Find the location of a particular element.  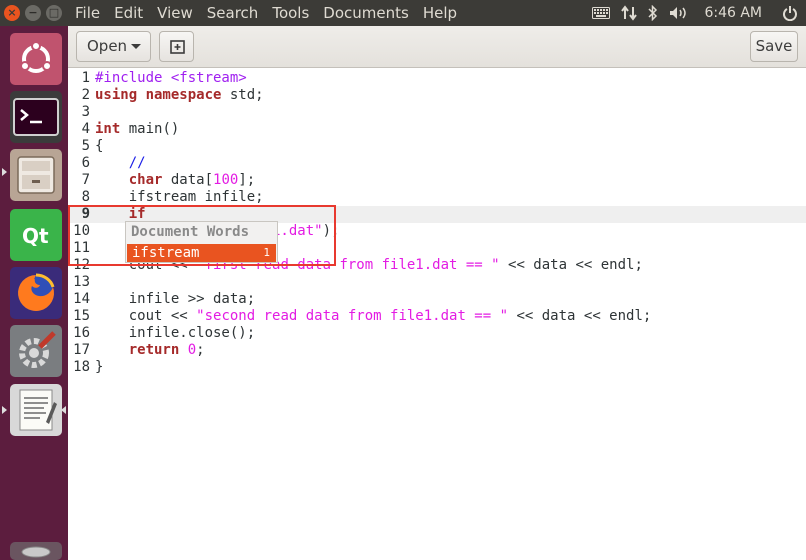

code-token: #include <fstream> is located at coordinates (171, 78).